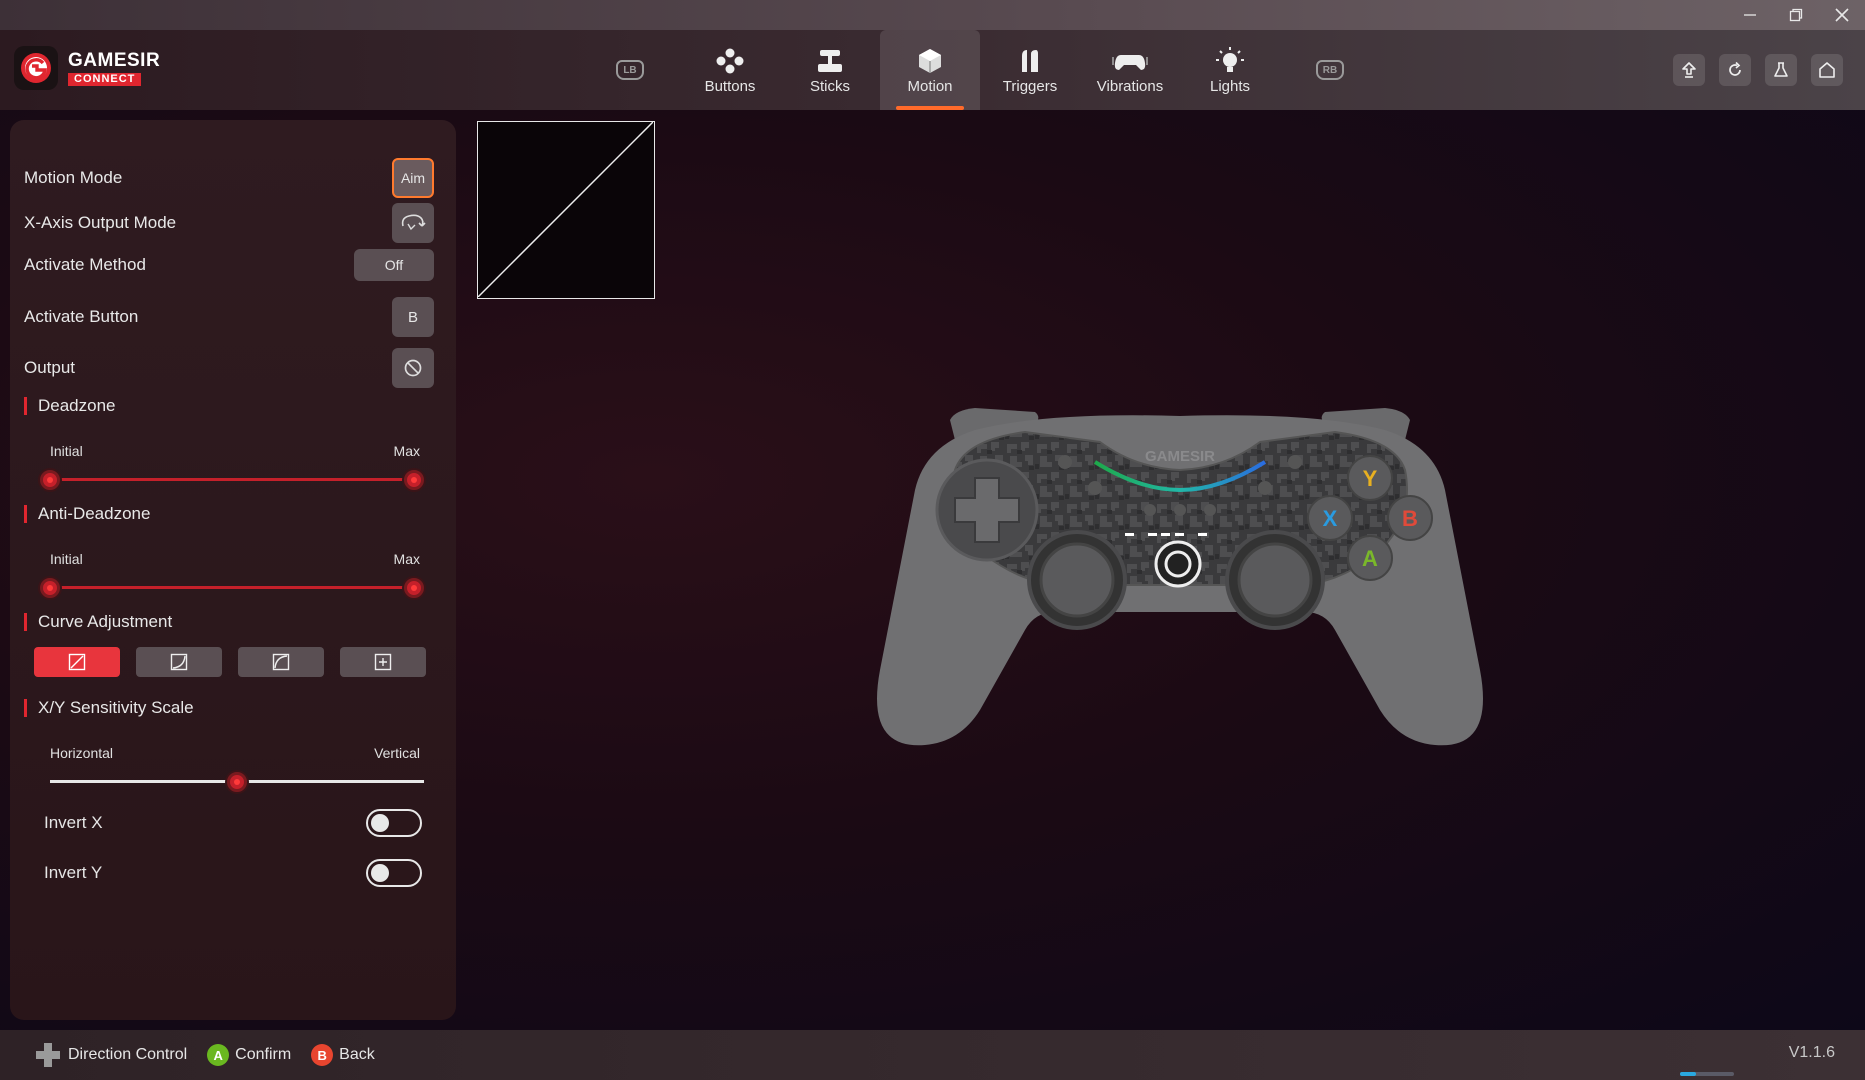 This screenshot has height=1080, width=1865. I want to click on minimize-icon, so click(1750, 15).